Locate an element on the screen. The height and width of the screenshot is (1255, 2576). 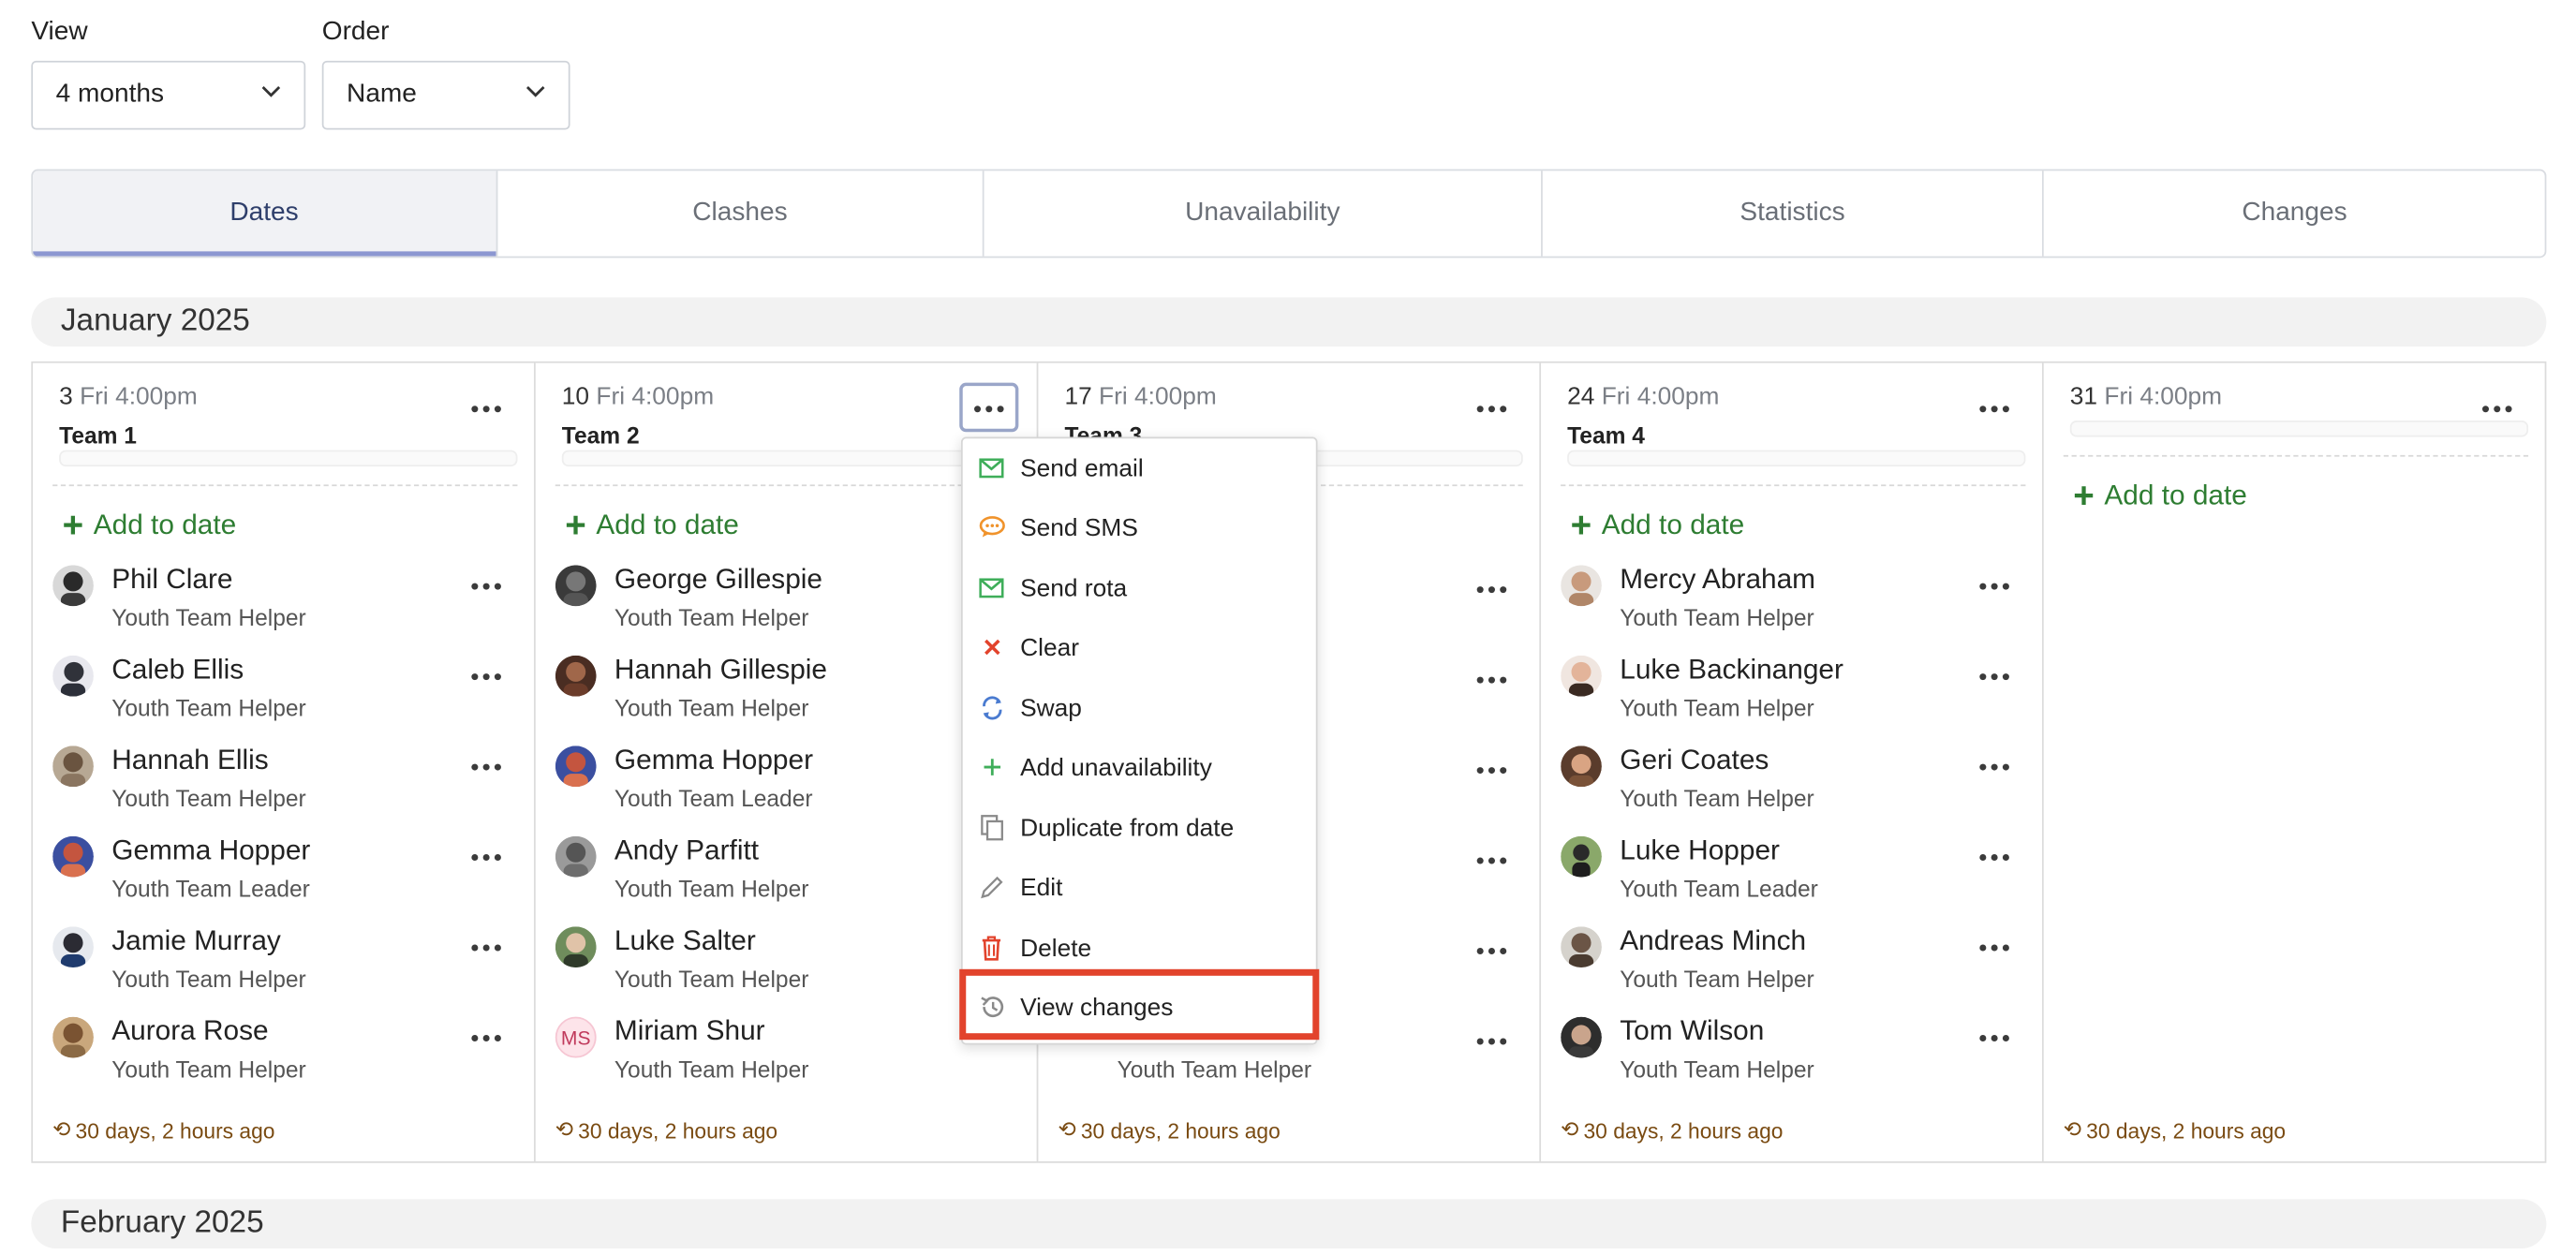
view-select: 4 months is located at coordinates (168, 95).